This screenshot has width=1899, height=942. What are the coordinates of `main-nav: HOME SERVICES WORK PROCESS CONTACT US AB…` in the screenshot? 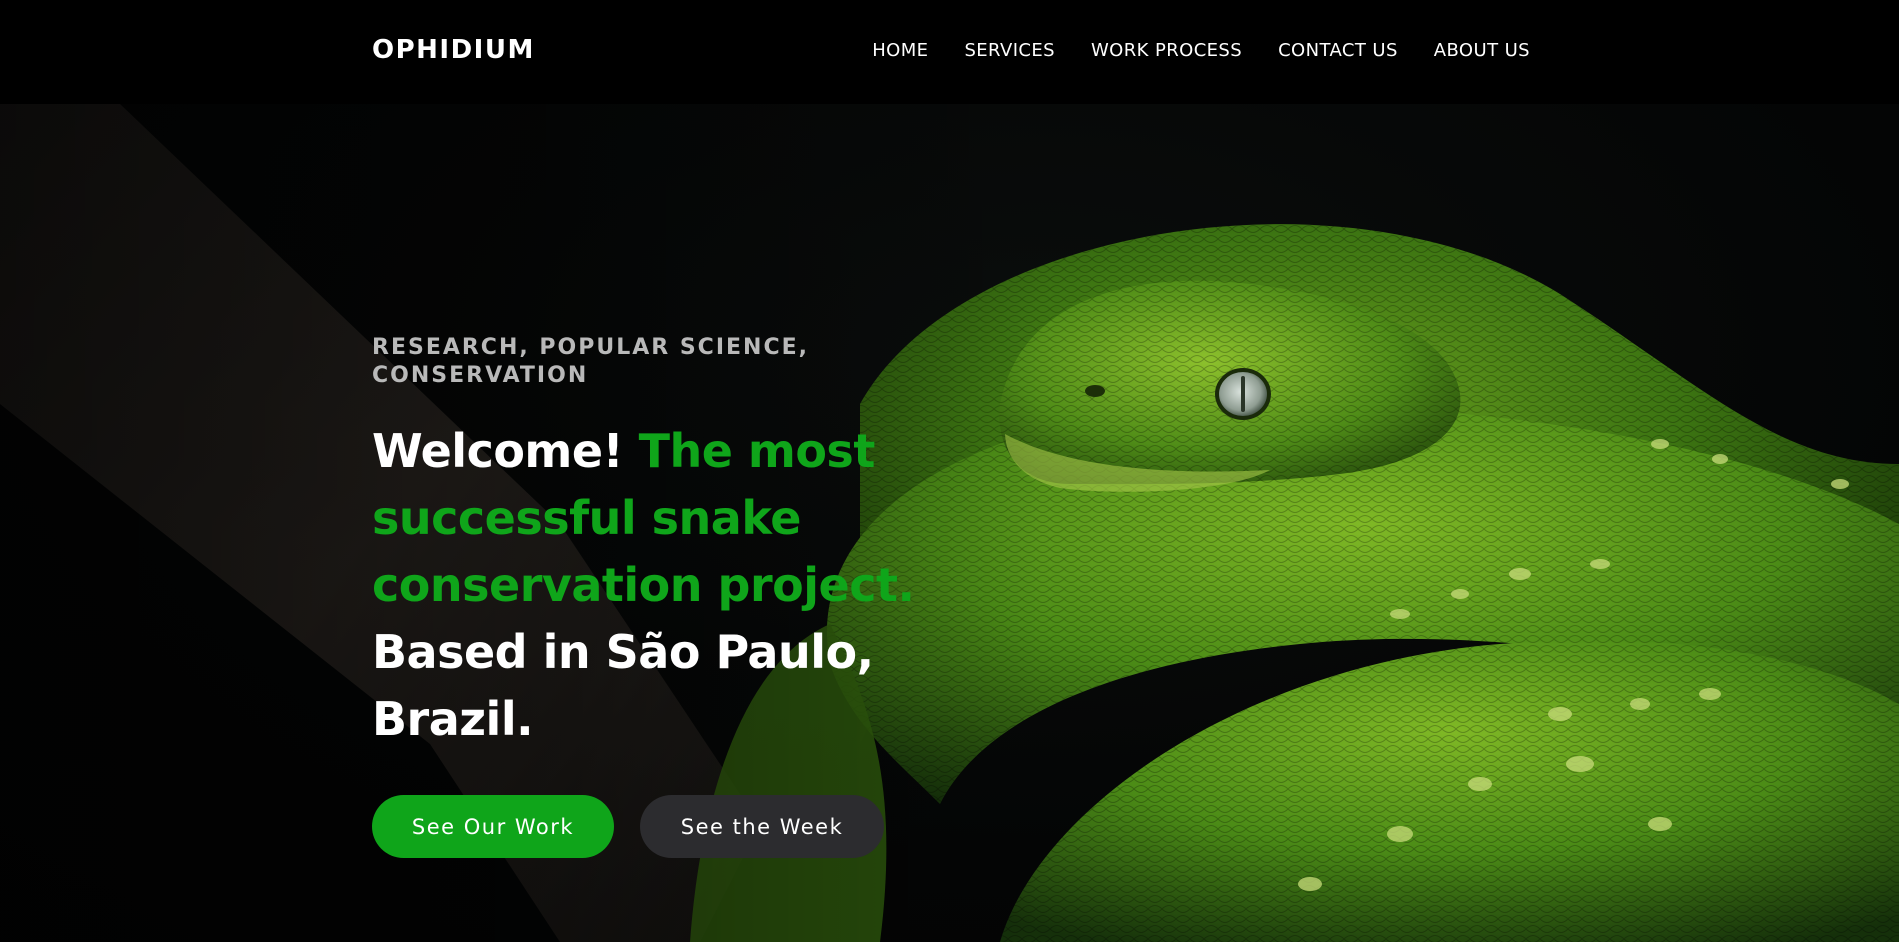 It's located at (1201, 51).